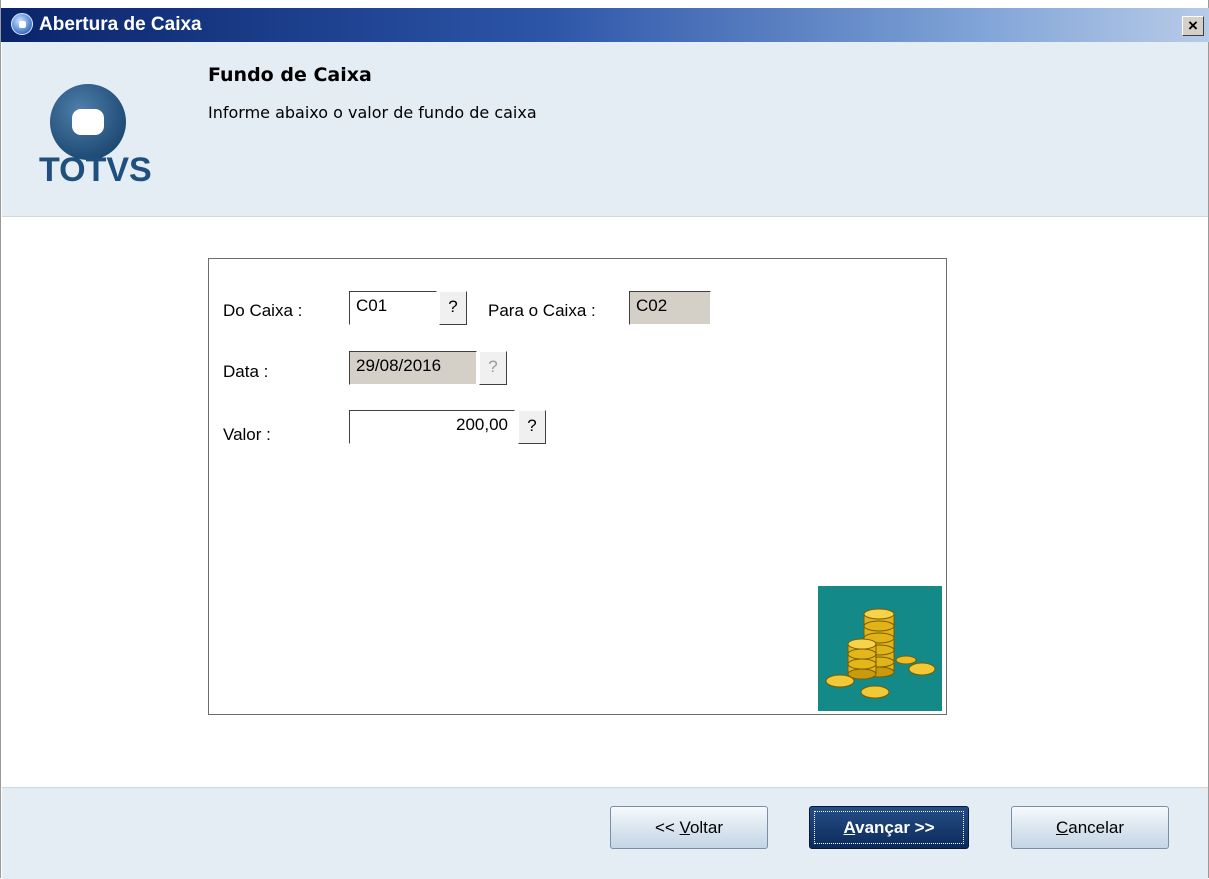 The width and height of the screenshot is (1209, 879). What do you see at coordinates (880, 648) in the screenshot?
I see `coins-icon` at bounding box center [880, 648].